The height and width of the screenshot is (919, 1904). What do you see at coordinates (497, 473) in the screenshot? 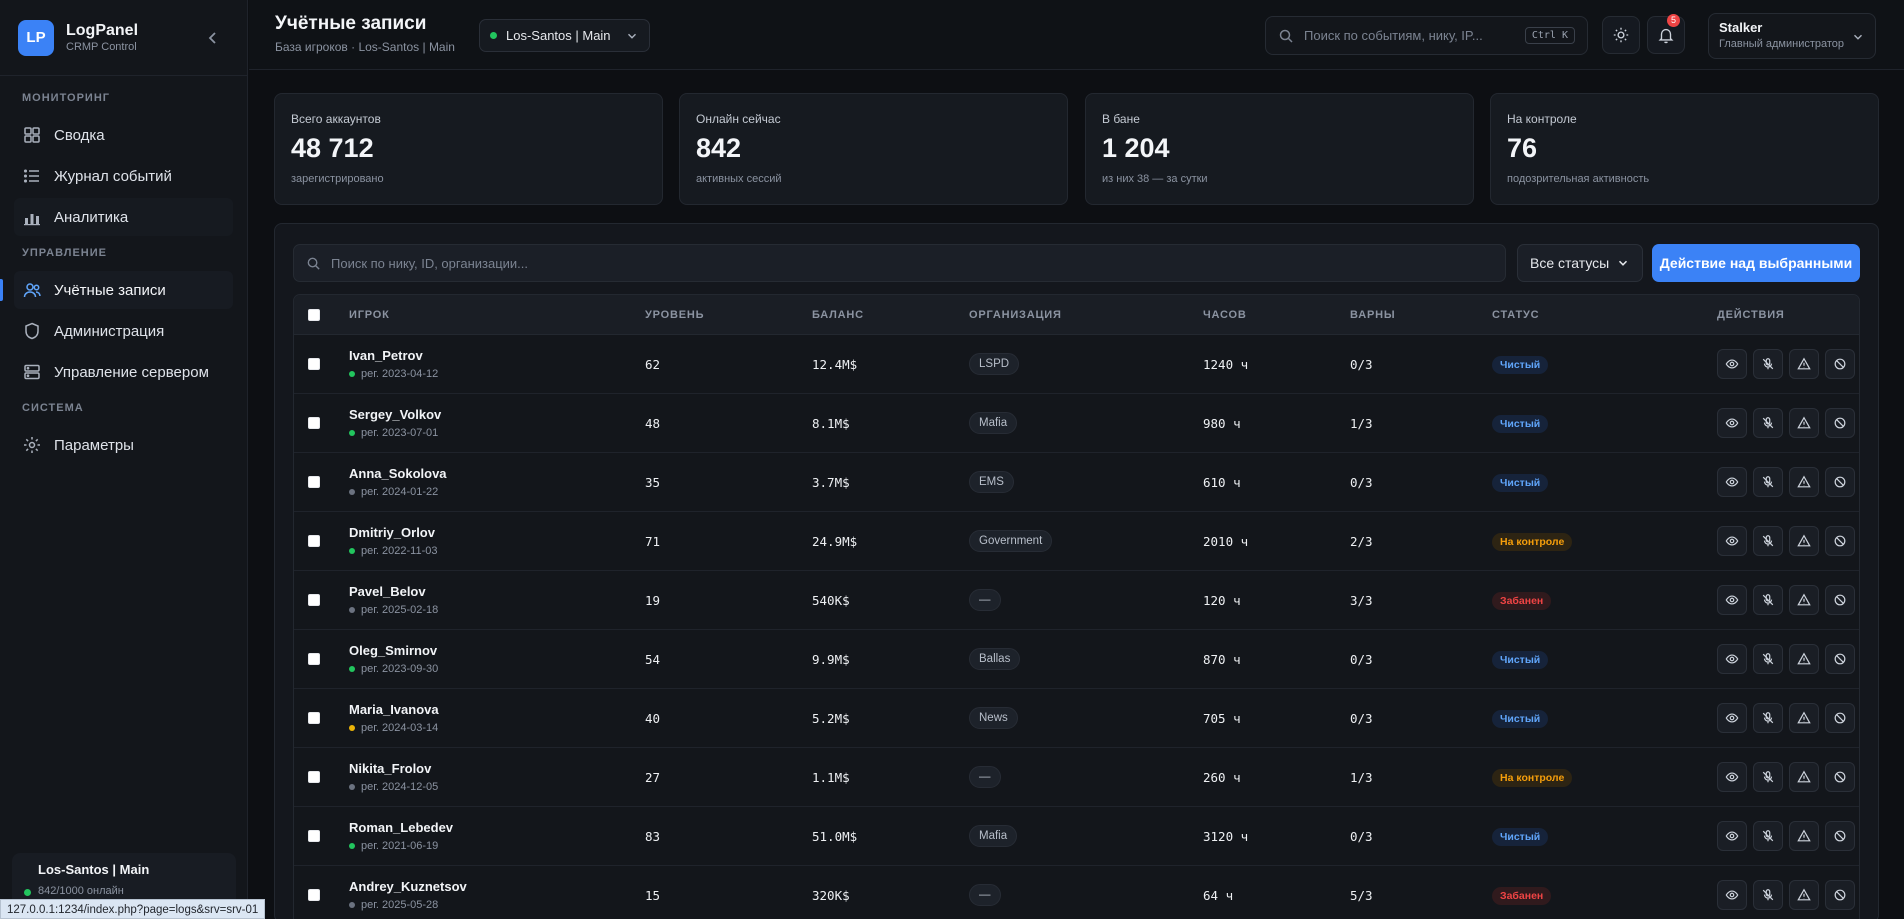
I see `player-name: Anna_Sokolova` at bounding box center [497, 473].